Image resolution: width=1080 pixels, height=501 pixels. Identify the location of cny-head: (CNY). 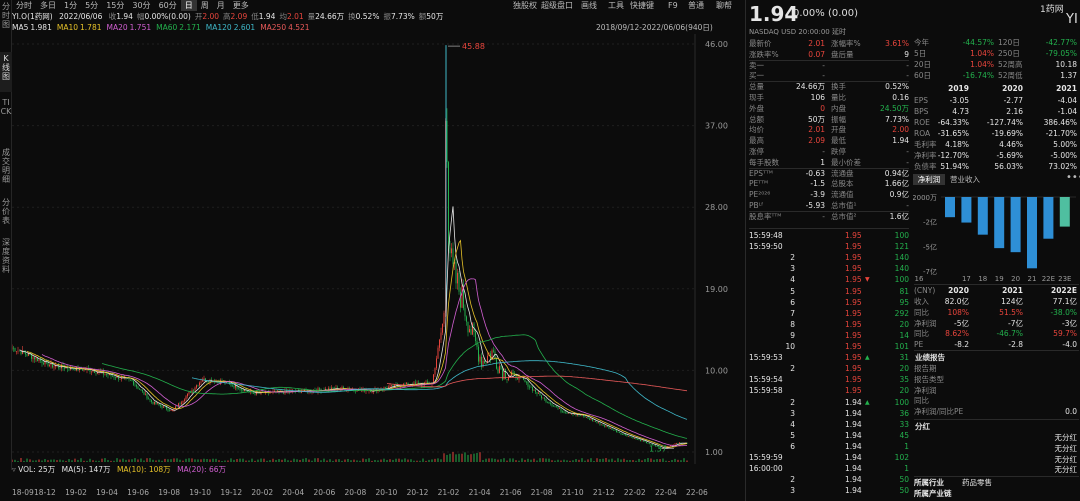
(925, 290).